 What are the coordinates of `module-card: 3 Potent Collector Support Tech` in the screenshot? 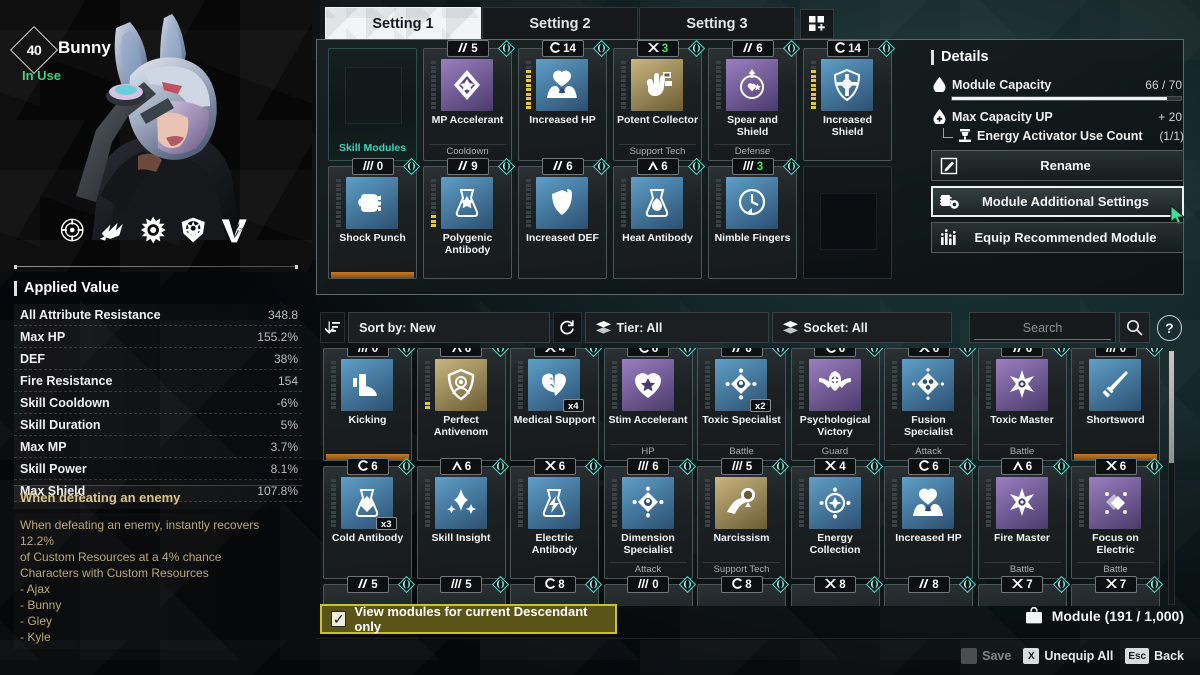 It's located at (659, 100).